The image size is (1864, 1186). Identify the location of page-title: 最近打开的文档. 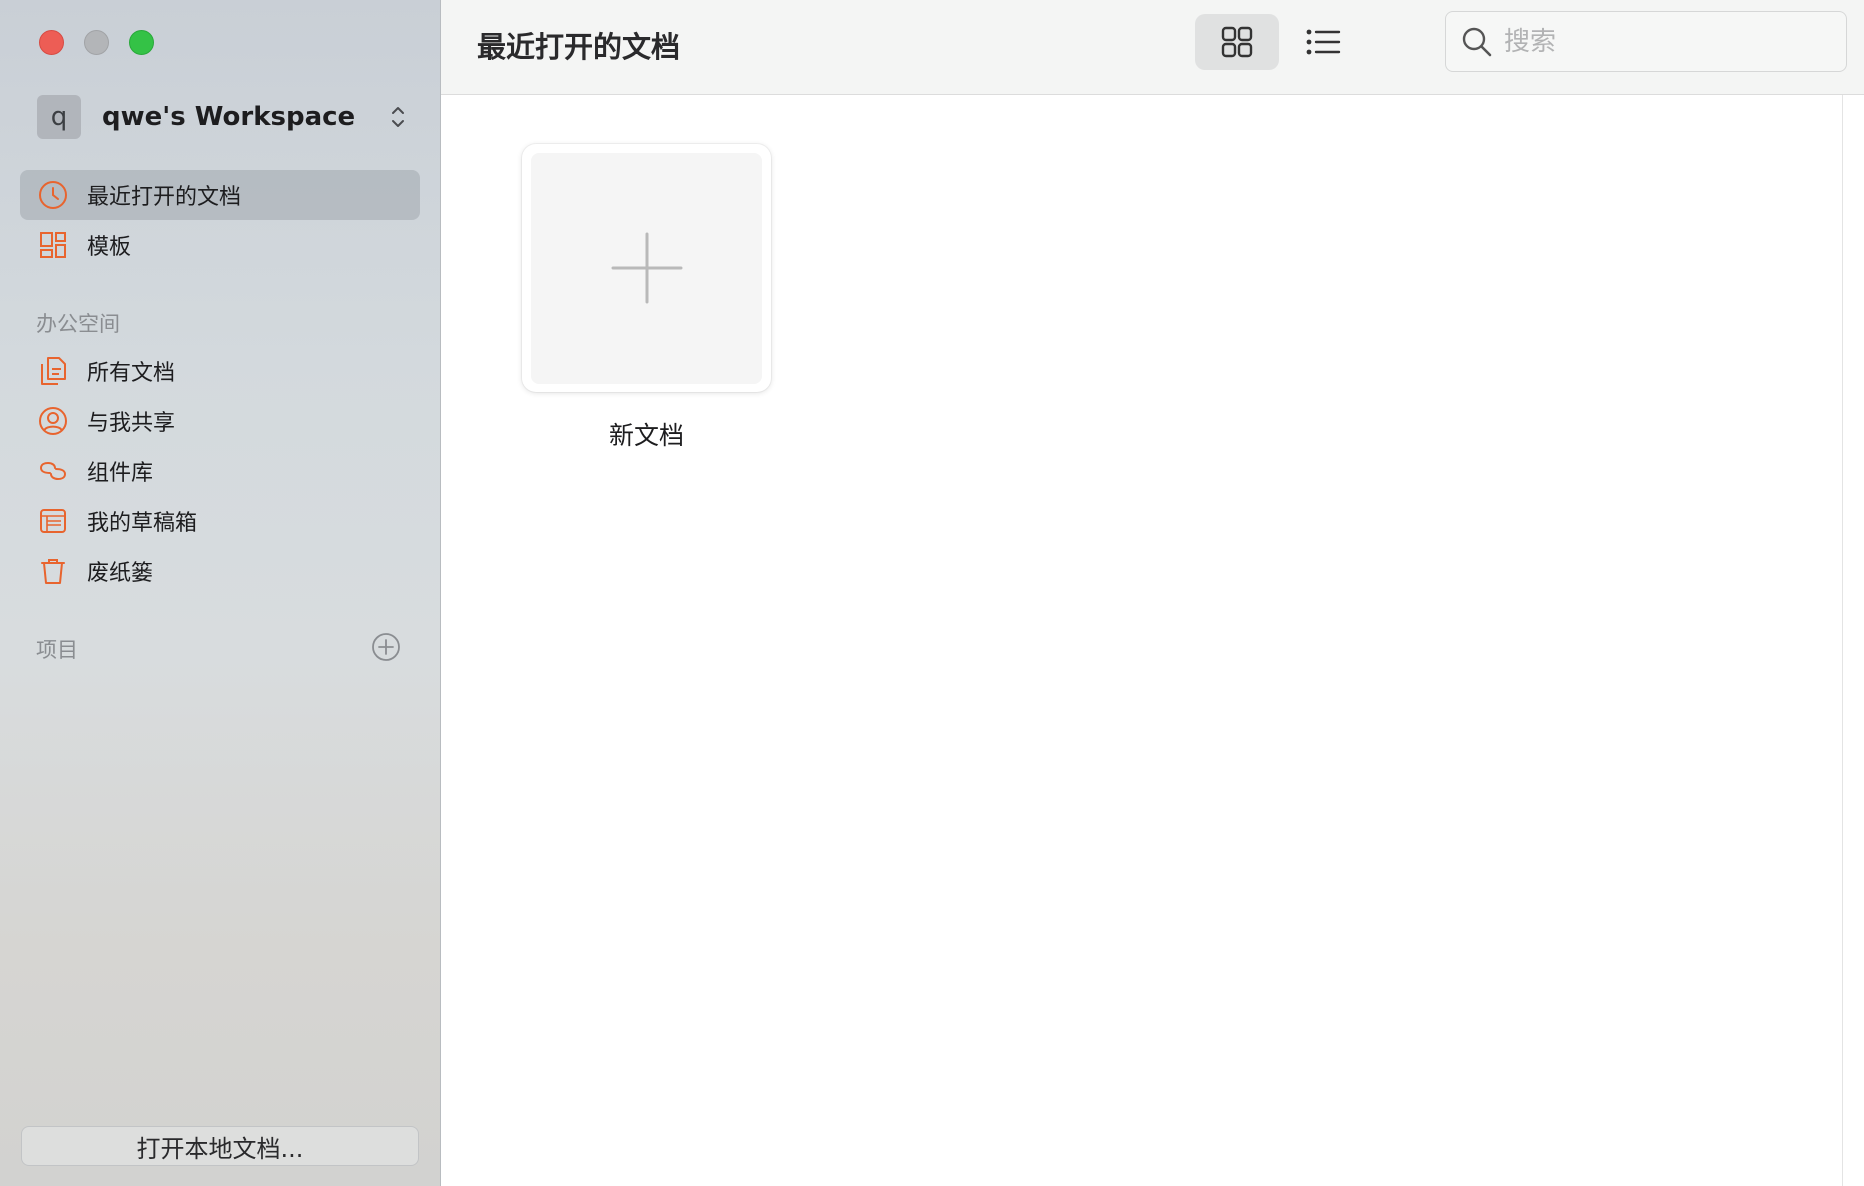
(579, 47).